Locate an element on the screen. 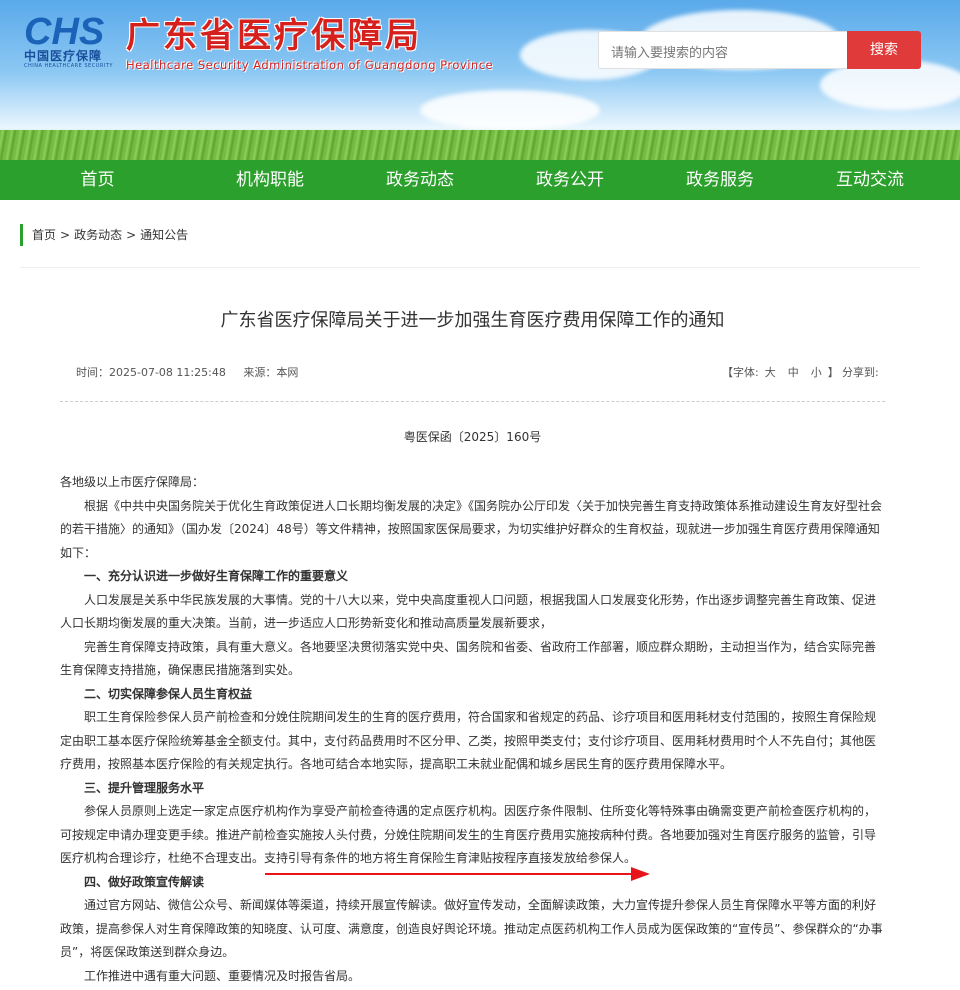  paragraph: 工作推进中遇有重大问题、重要情况及时报告省局。 is located at coordinates (222, 975).